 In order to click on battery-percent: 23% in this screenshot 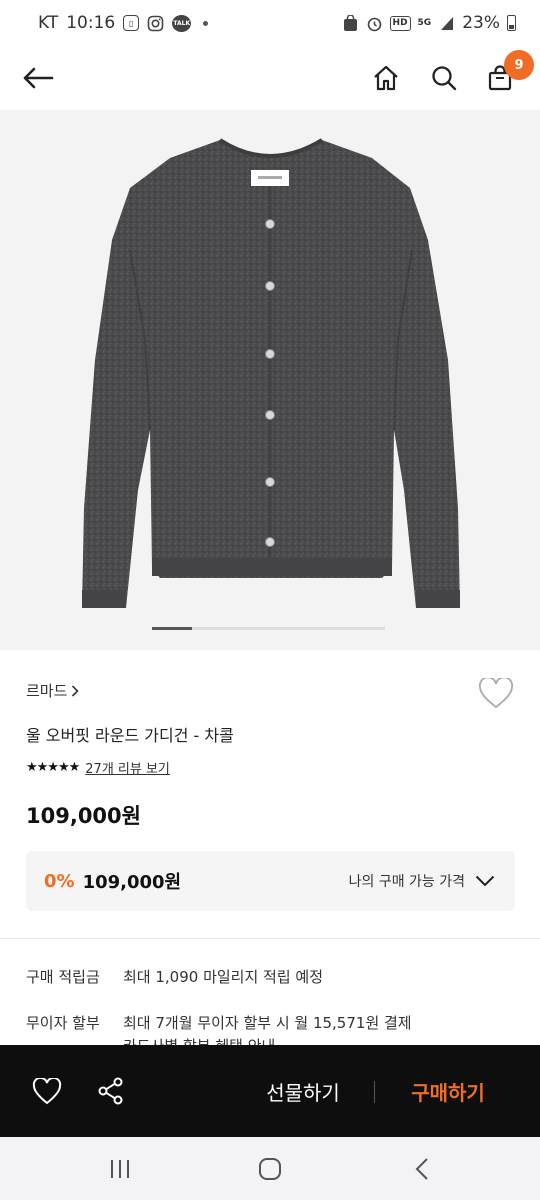, I will do `click(481, 23)`.